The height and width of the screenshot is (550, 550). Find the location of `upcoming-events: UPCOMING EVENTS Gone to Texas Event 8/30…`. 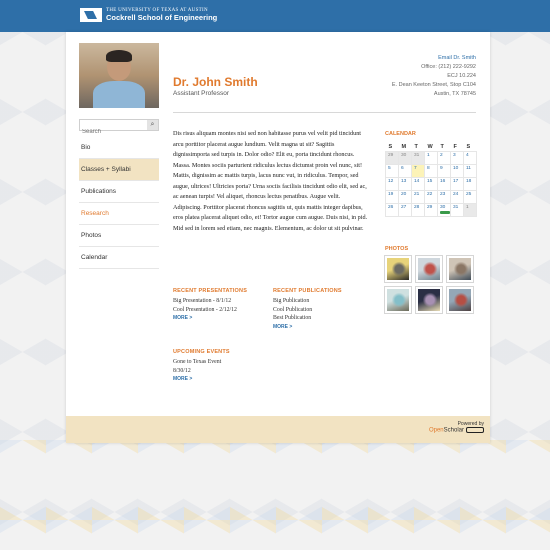

upcoming-events: UPCOMING EVENTS Gone to Texas Event 8/30… is located at coordinates (220, 365).